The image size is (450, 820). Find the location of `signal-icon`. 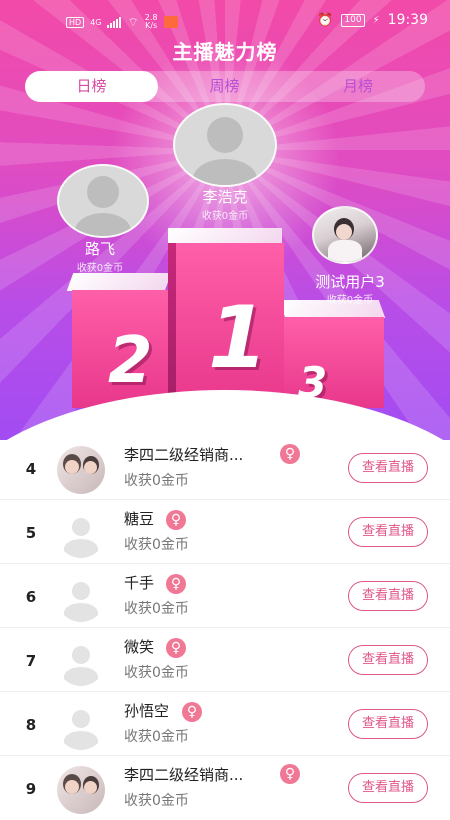

signal-icon is located at coordinates (114, 22).